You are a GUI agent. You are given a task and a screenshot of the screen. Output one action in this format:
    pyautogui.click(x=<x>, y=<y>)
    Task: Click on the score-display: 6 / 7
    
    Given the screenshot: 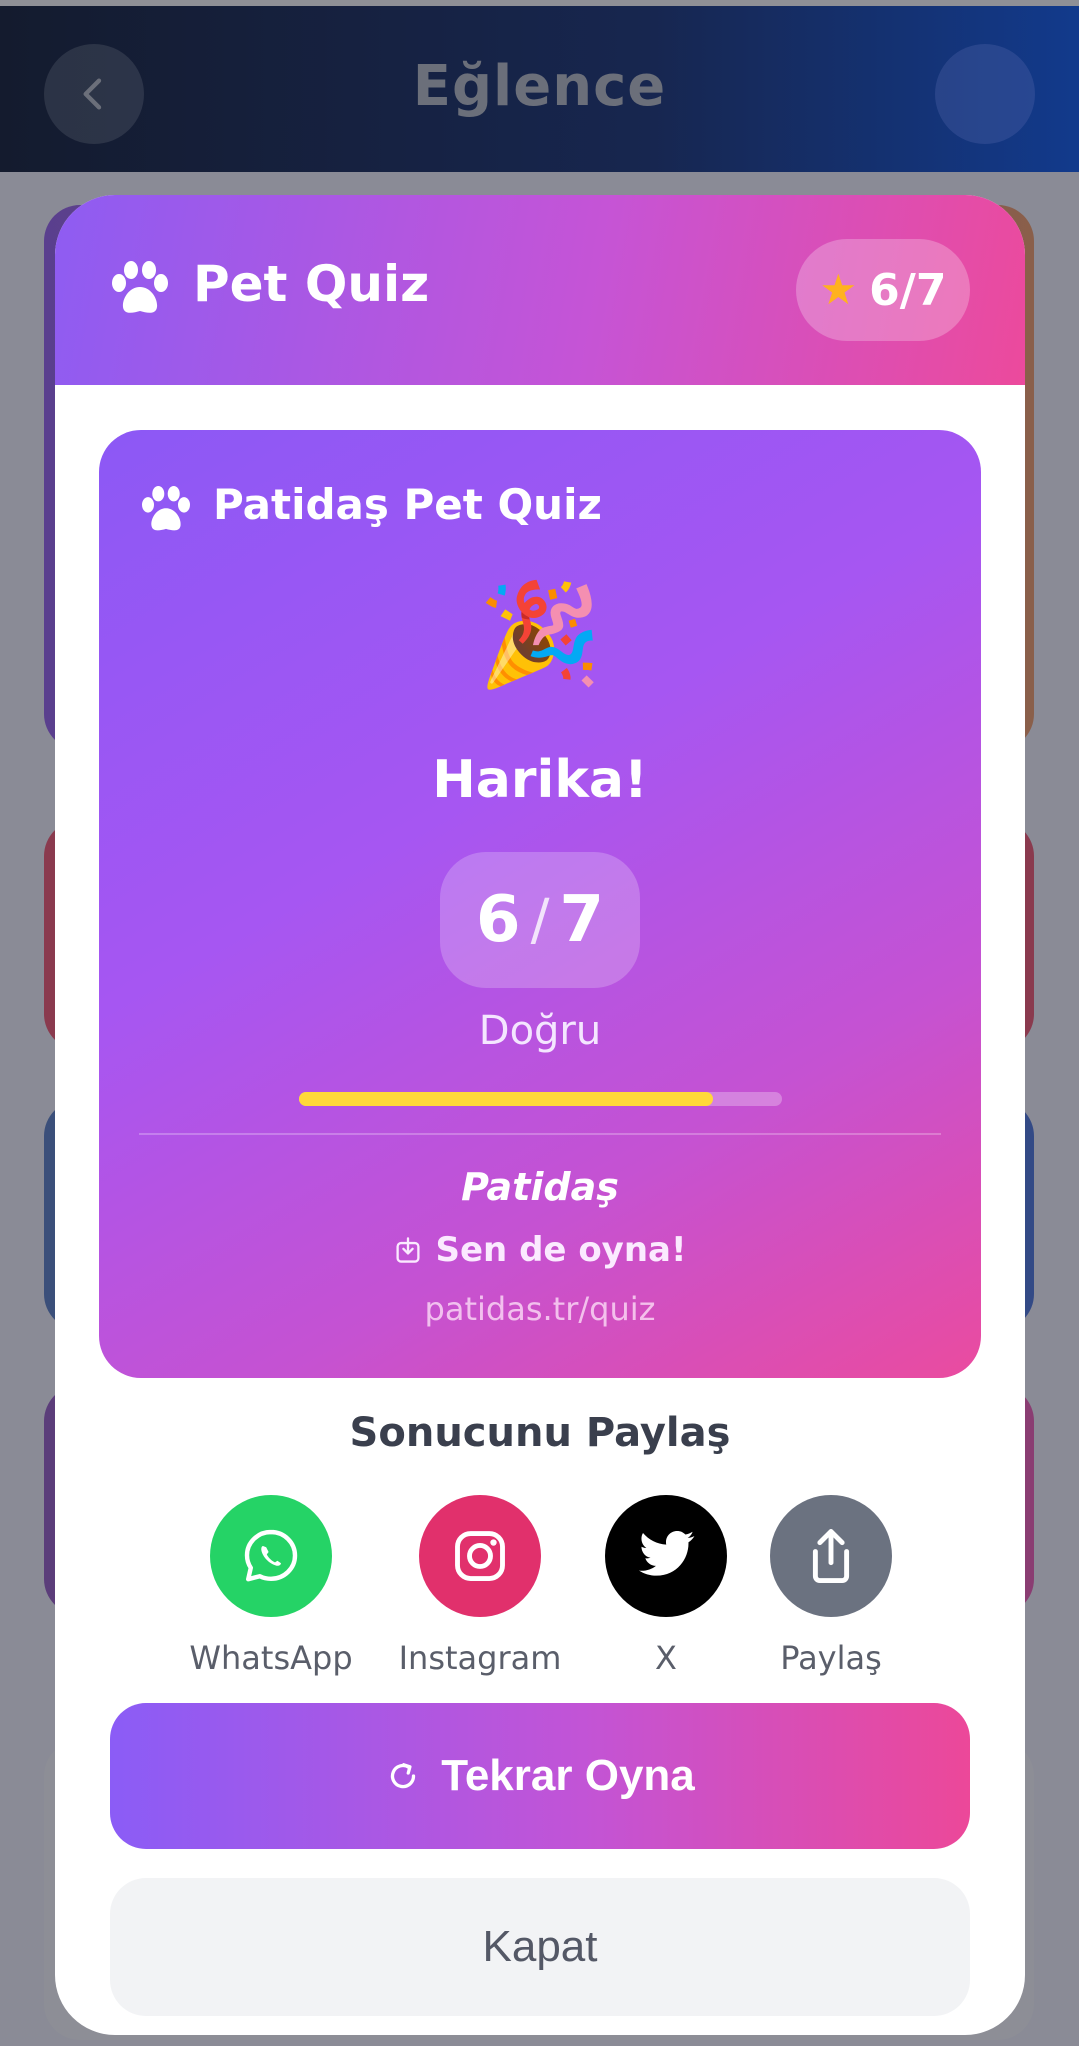 What is the action you would take?
    pyautogui.click(x=540, y=920)
    